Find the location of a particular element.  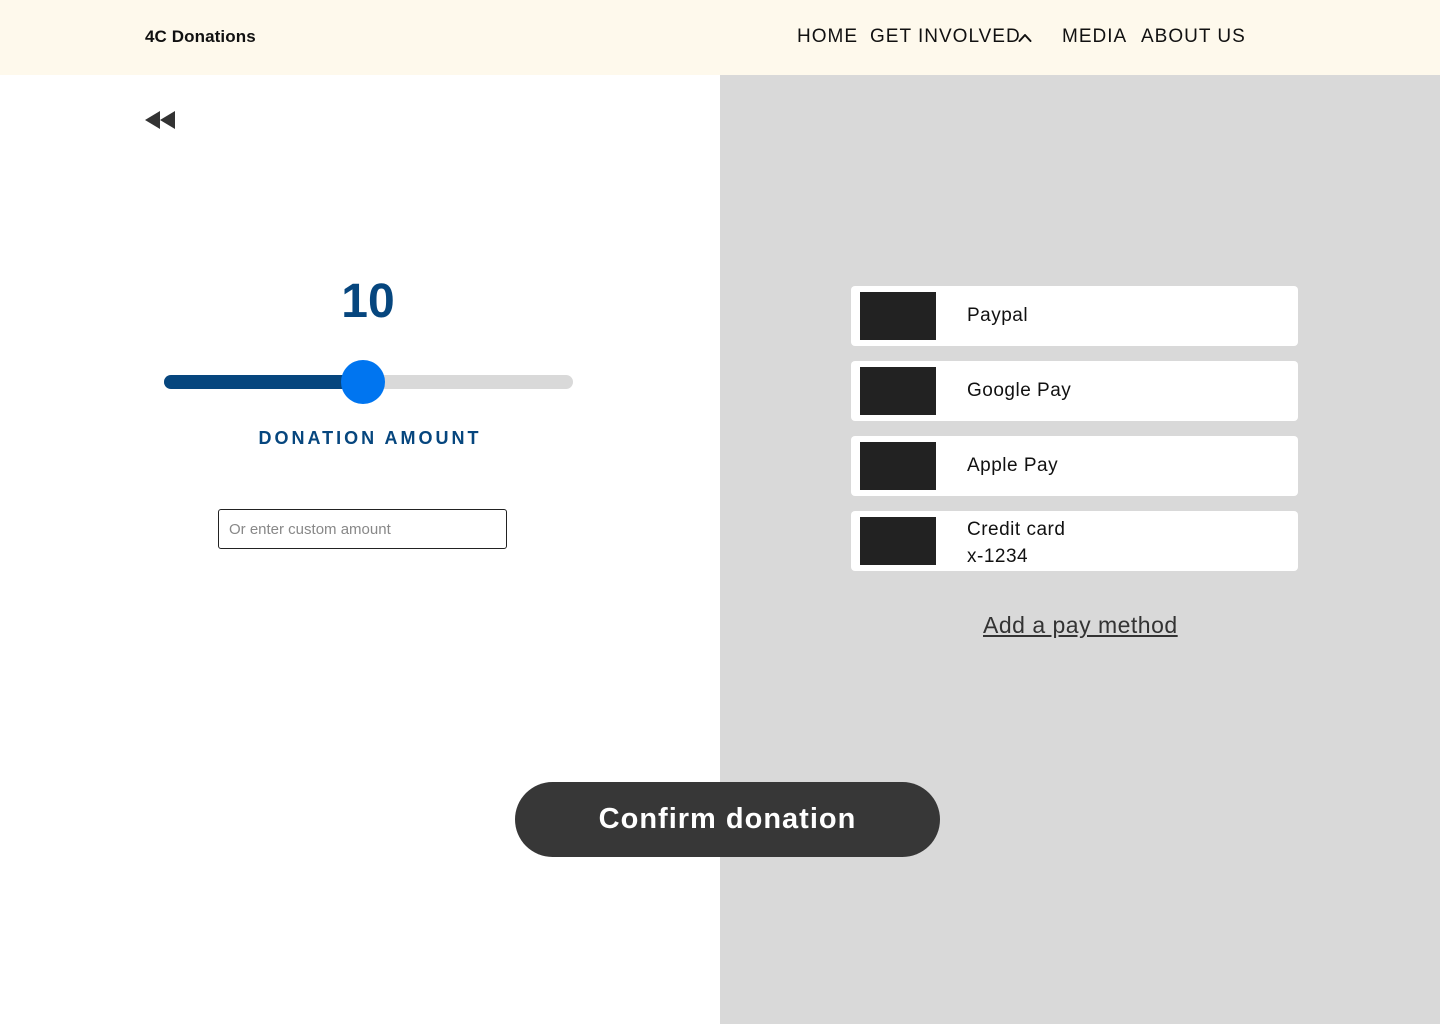

donation-amount-label: DONATION AMOUNT is located at coordinates (370, 438).